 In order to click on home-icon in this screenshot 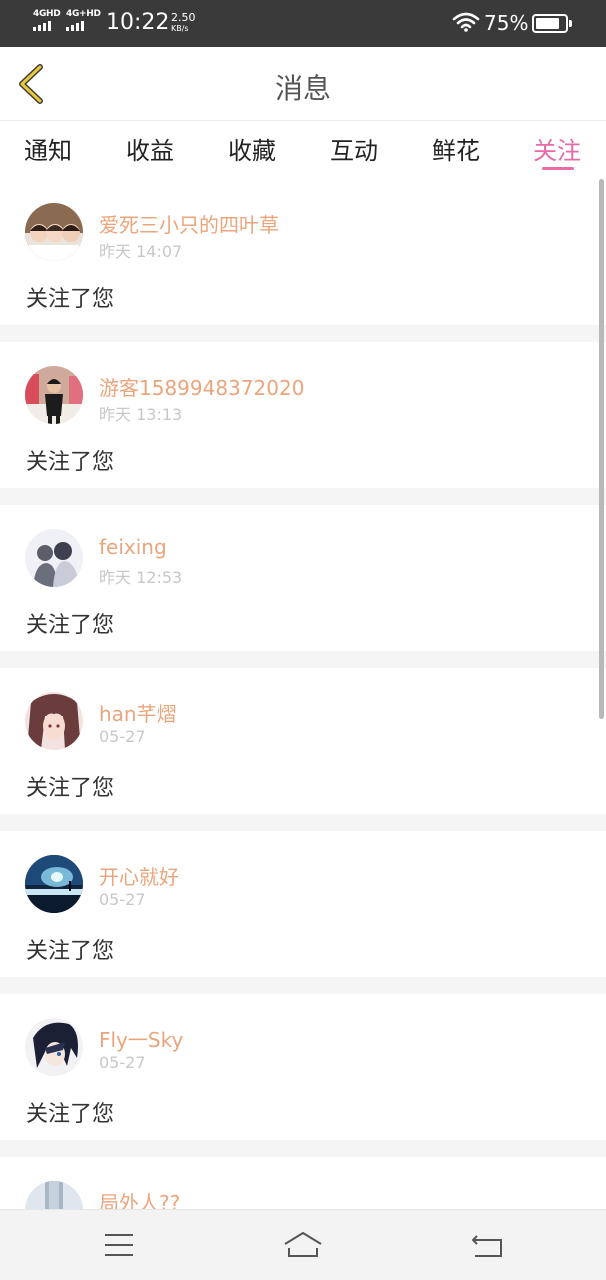, I will do `click(303, 1245)`.